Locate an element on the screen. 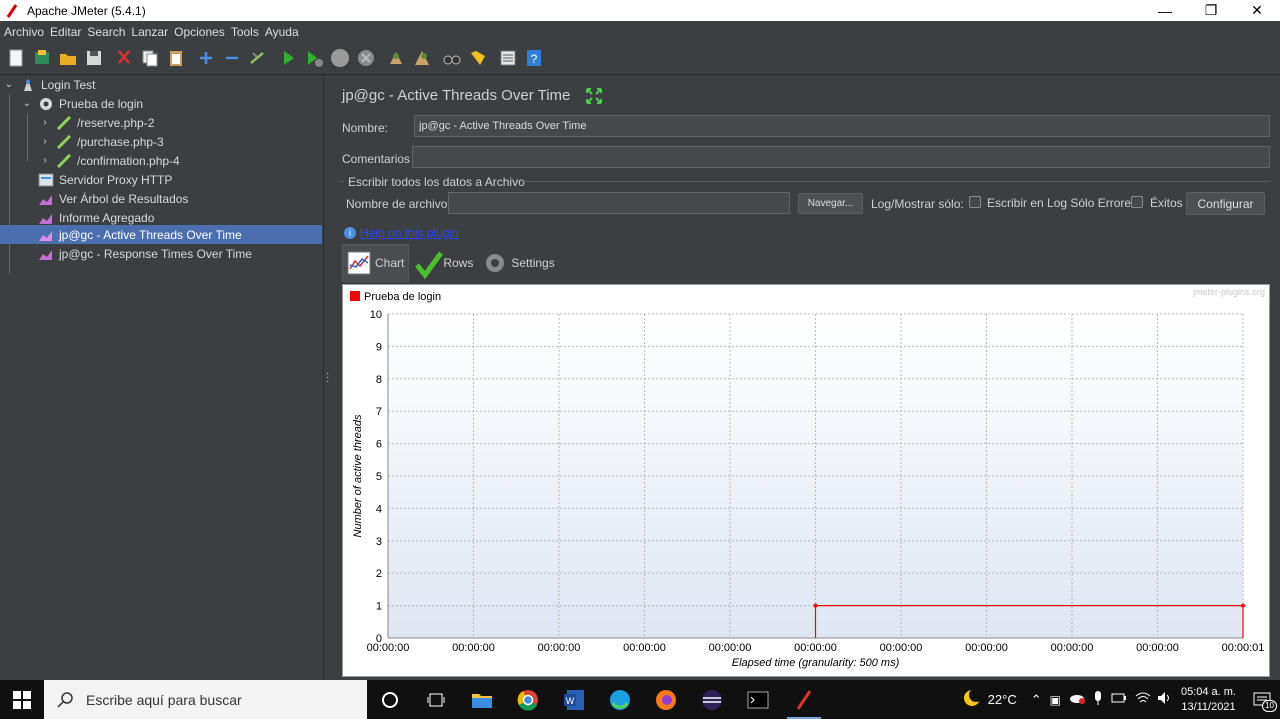  legend-swatch is located at coordinates (355, 296).